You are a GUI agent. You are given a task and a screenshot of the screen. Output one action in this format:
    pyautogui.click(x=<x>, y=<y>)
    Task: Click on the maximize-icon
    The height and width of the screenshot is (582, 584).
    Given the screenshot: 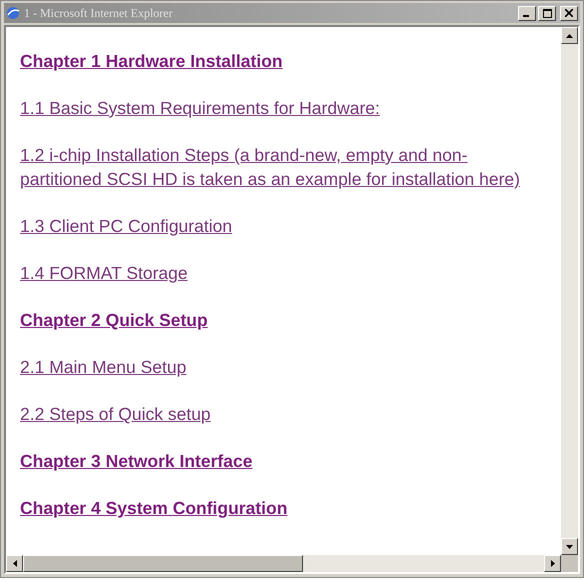 What is the action you would take?
    pyautogui.click(x=547, y=13)
    